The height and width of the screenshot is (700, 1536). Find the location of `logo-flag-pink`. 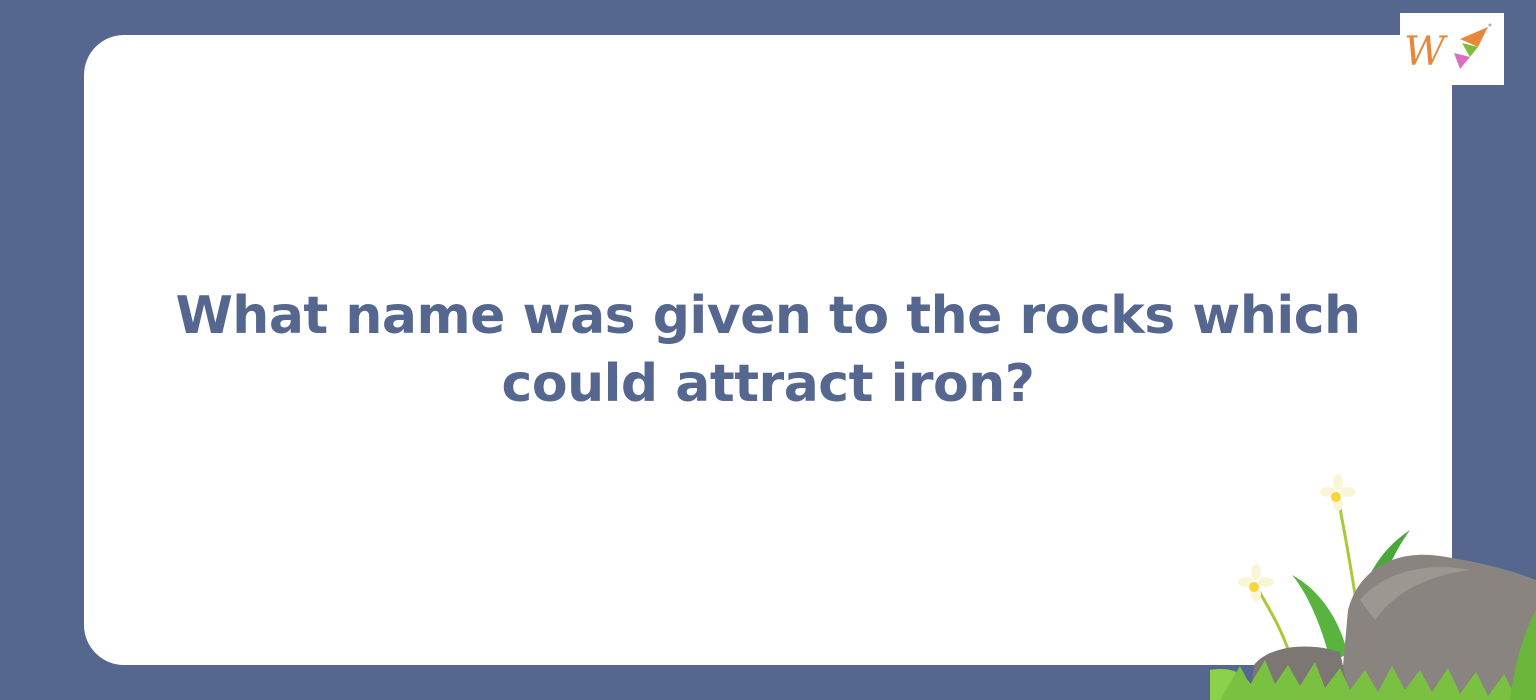

logo-flag-pink is located at coordinates (1462, 61).